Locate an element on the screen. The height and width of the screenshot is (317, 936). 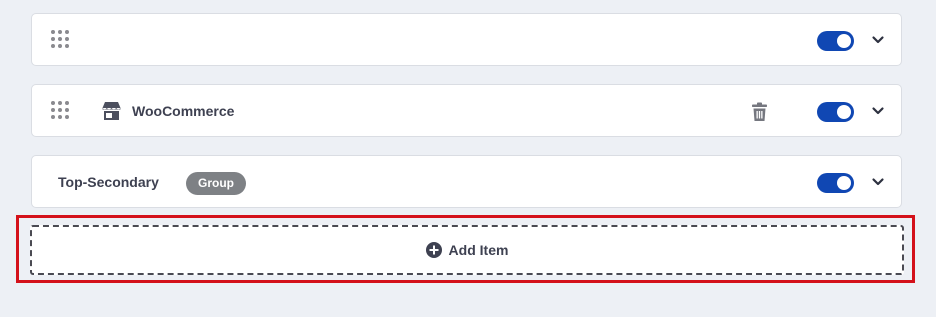
add-item-label: Add Item is located at coordinates (478, 250).